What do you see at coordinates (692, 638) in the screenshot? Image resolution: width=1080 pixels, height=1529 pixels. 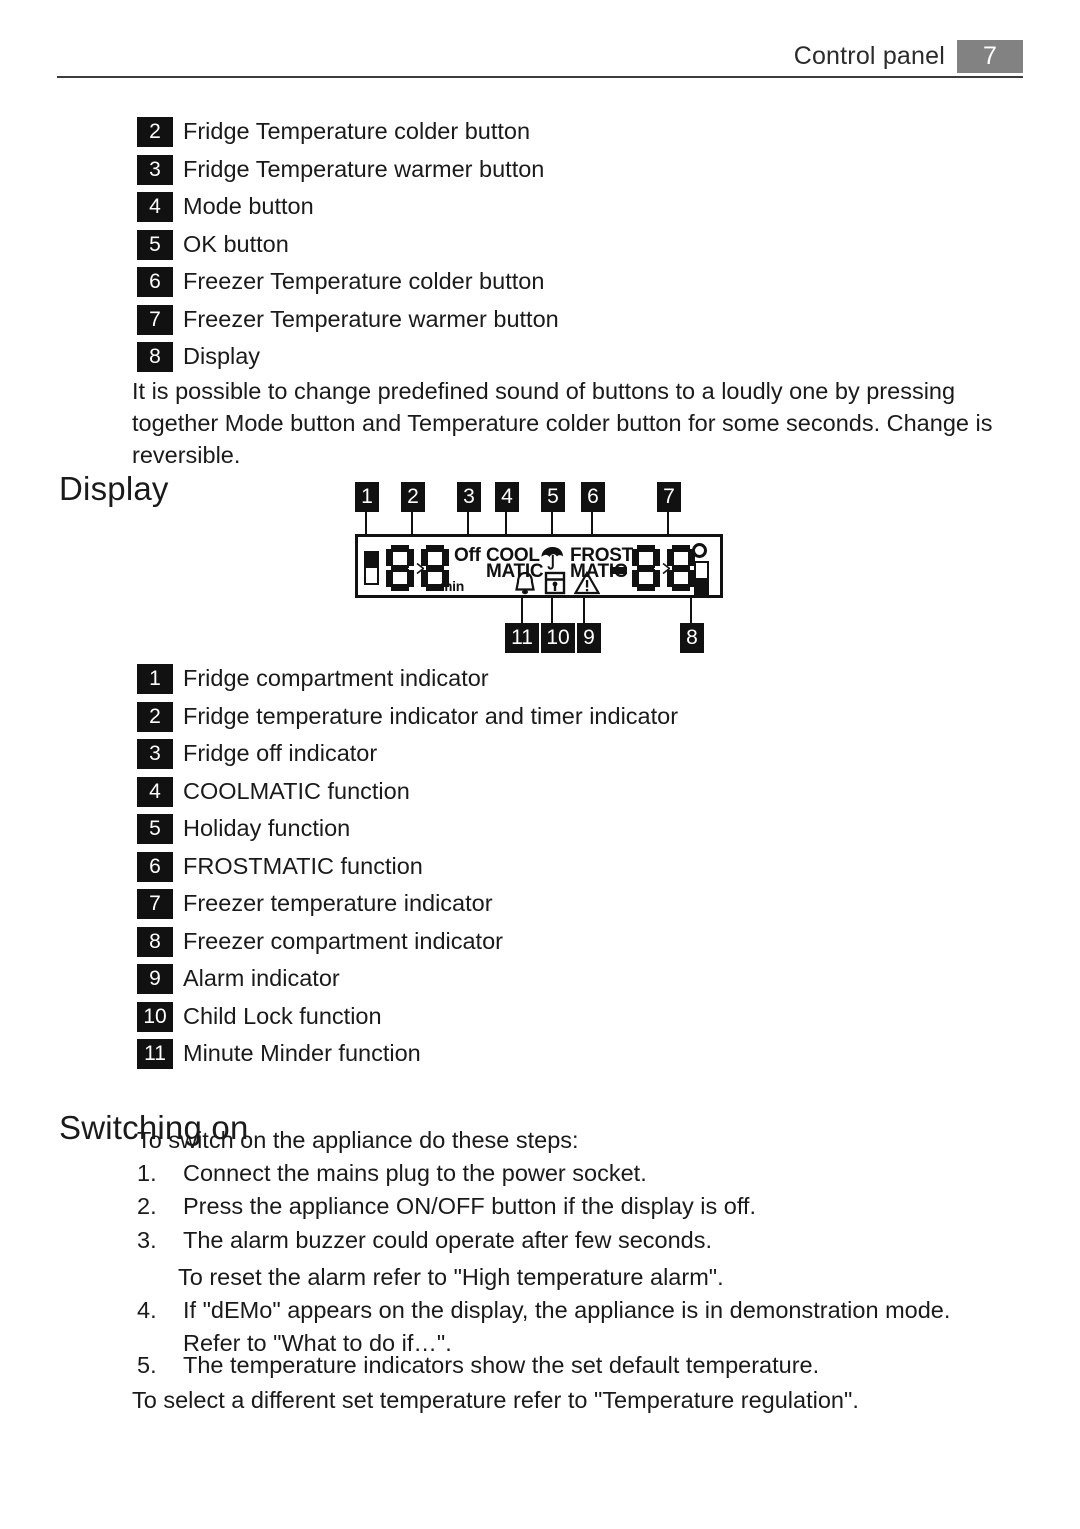 I see `callout-8: 8` at bounding box center [692, 638].